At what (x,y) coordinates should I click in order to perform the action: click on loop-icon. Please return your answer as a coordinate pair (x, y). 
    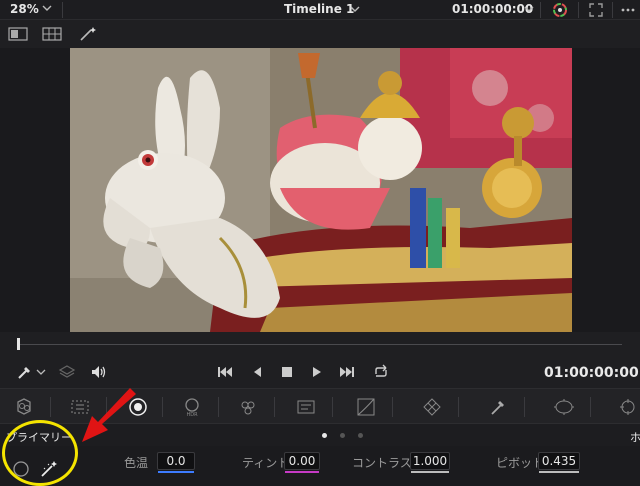
    Looking at the image, I should click on (381, 372).